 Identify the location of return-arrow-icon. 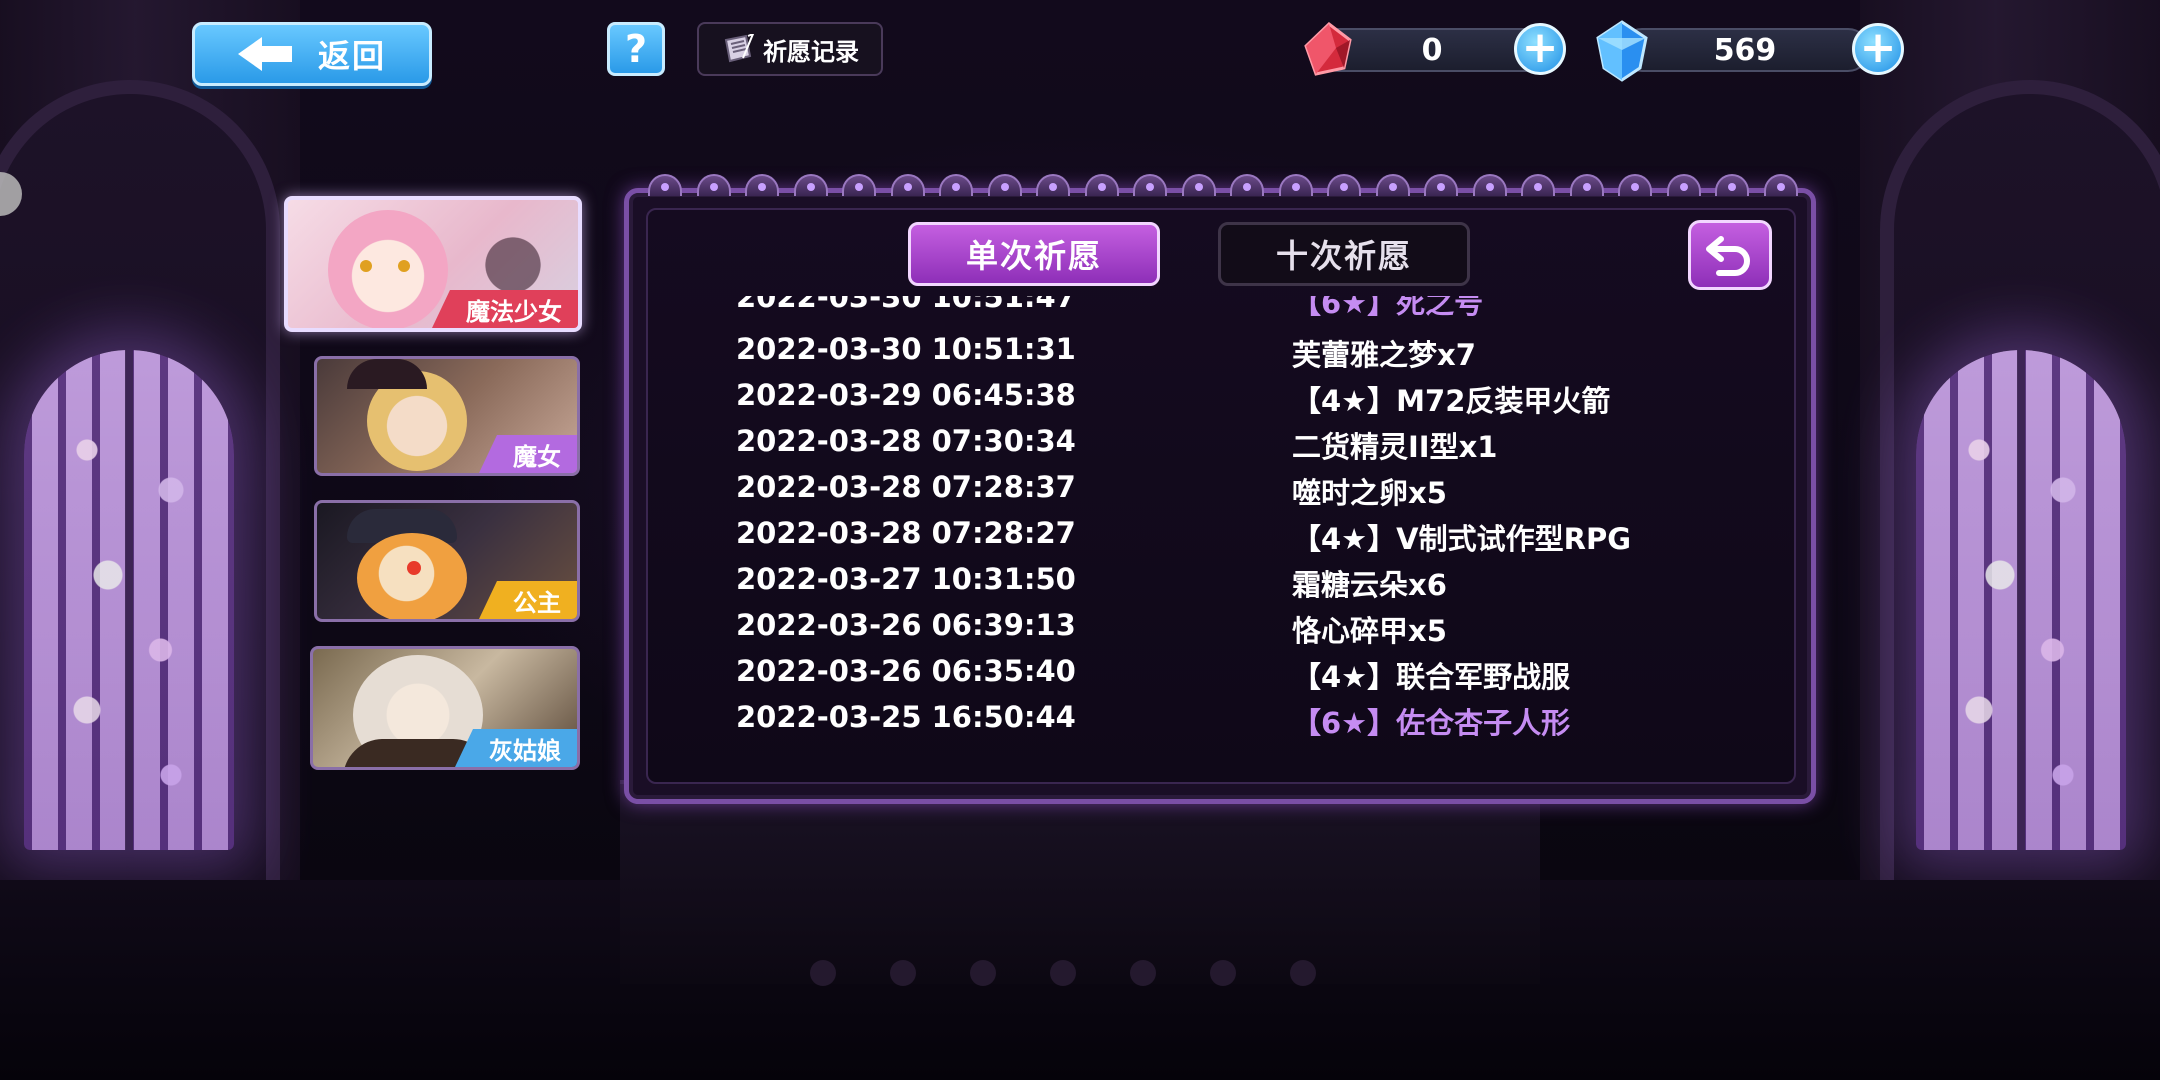
(1728, 256).